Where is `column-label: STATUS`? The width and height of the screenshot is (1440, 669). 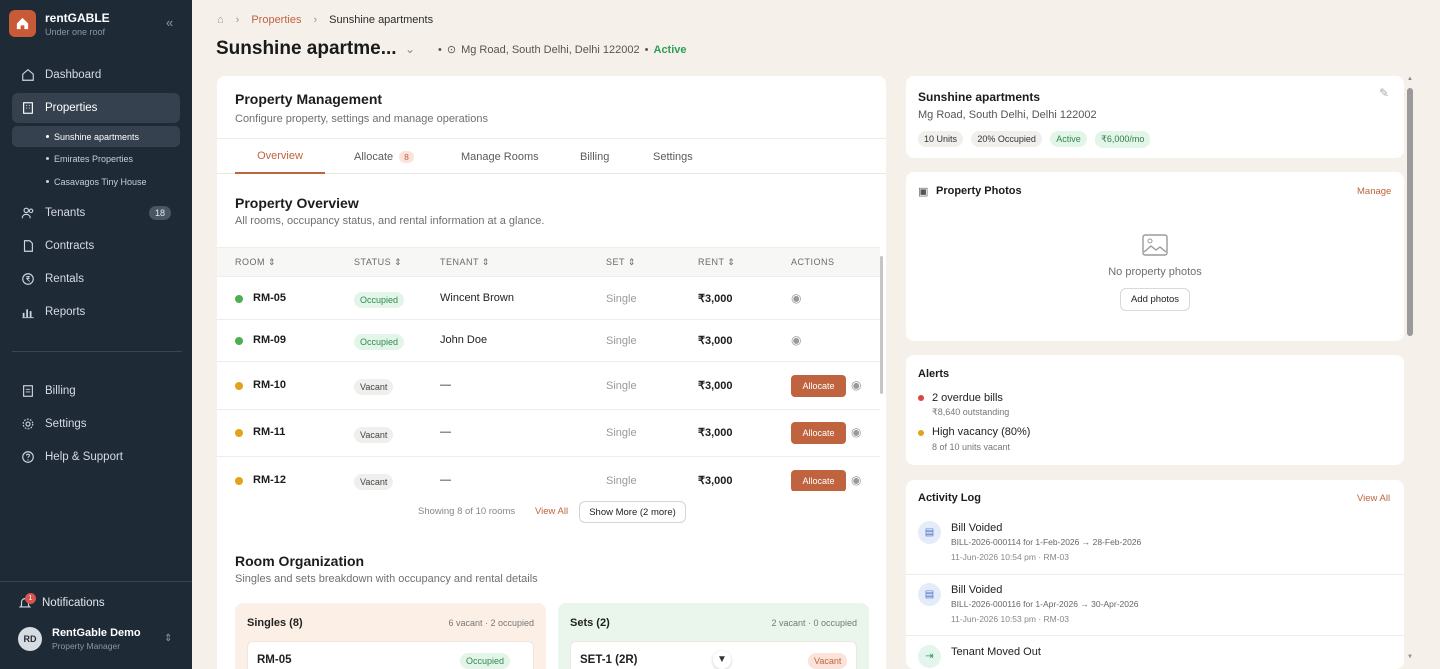
column-label: STATUS is located at coordinates (373, 262).